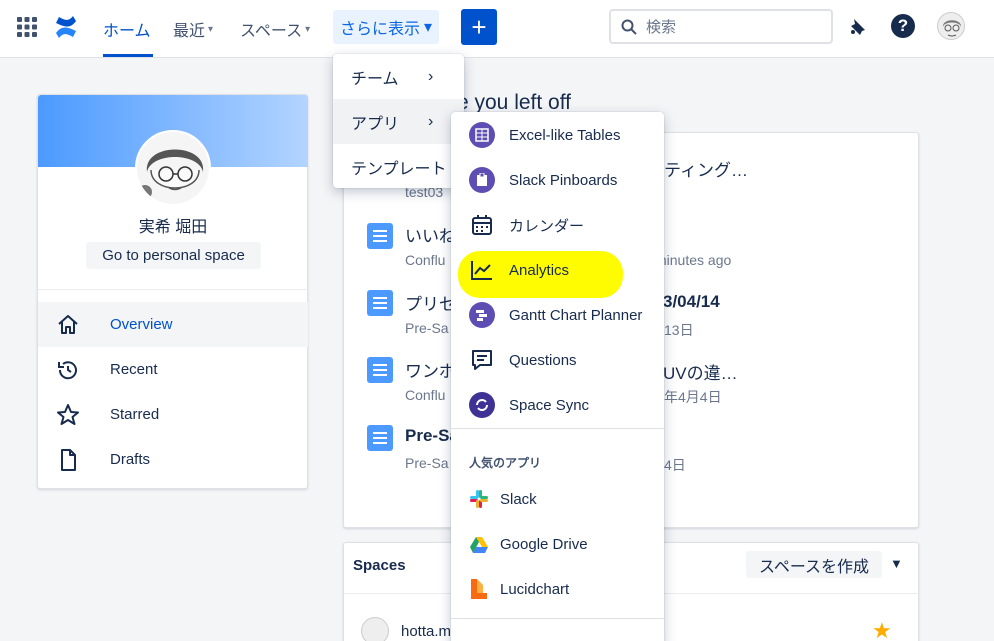 This screenshot has width=994, height=641. What do you see at coordinates (693, 260) in the screenshot?
I see `recent-page-time: minutes ago` at bounding box center [693, 260].